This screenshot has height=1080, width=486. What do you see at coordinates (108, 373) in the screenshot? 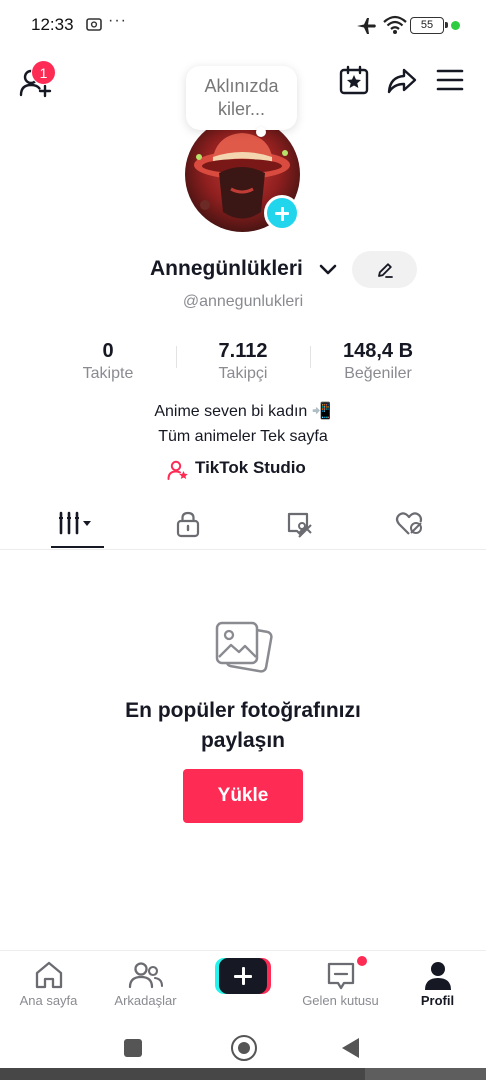
I see `stat-label: Takipte` at bounding box center [108, 373].